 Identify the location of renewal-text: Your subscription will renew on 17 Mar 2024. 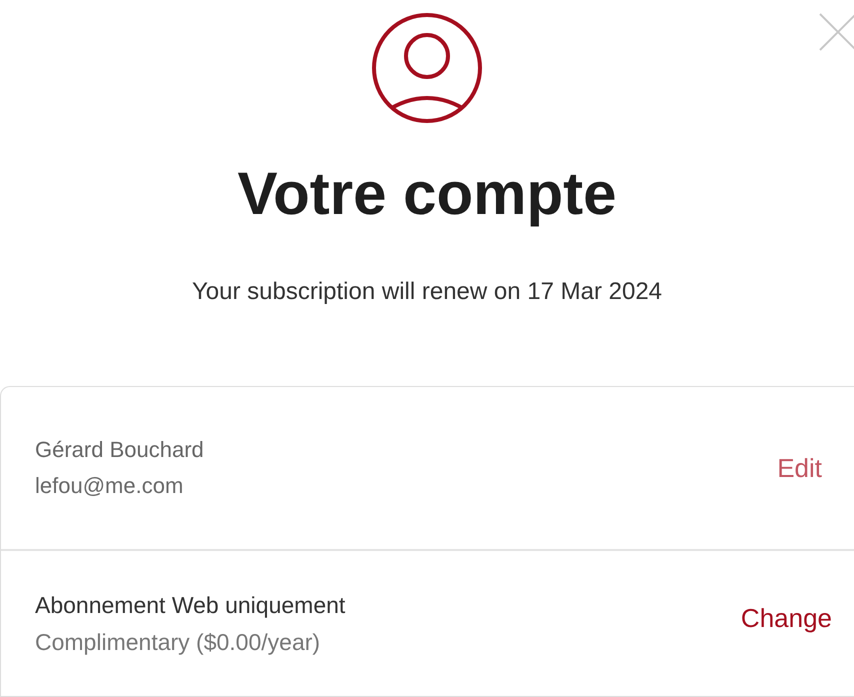
(427, 292).